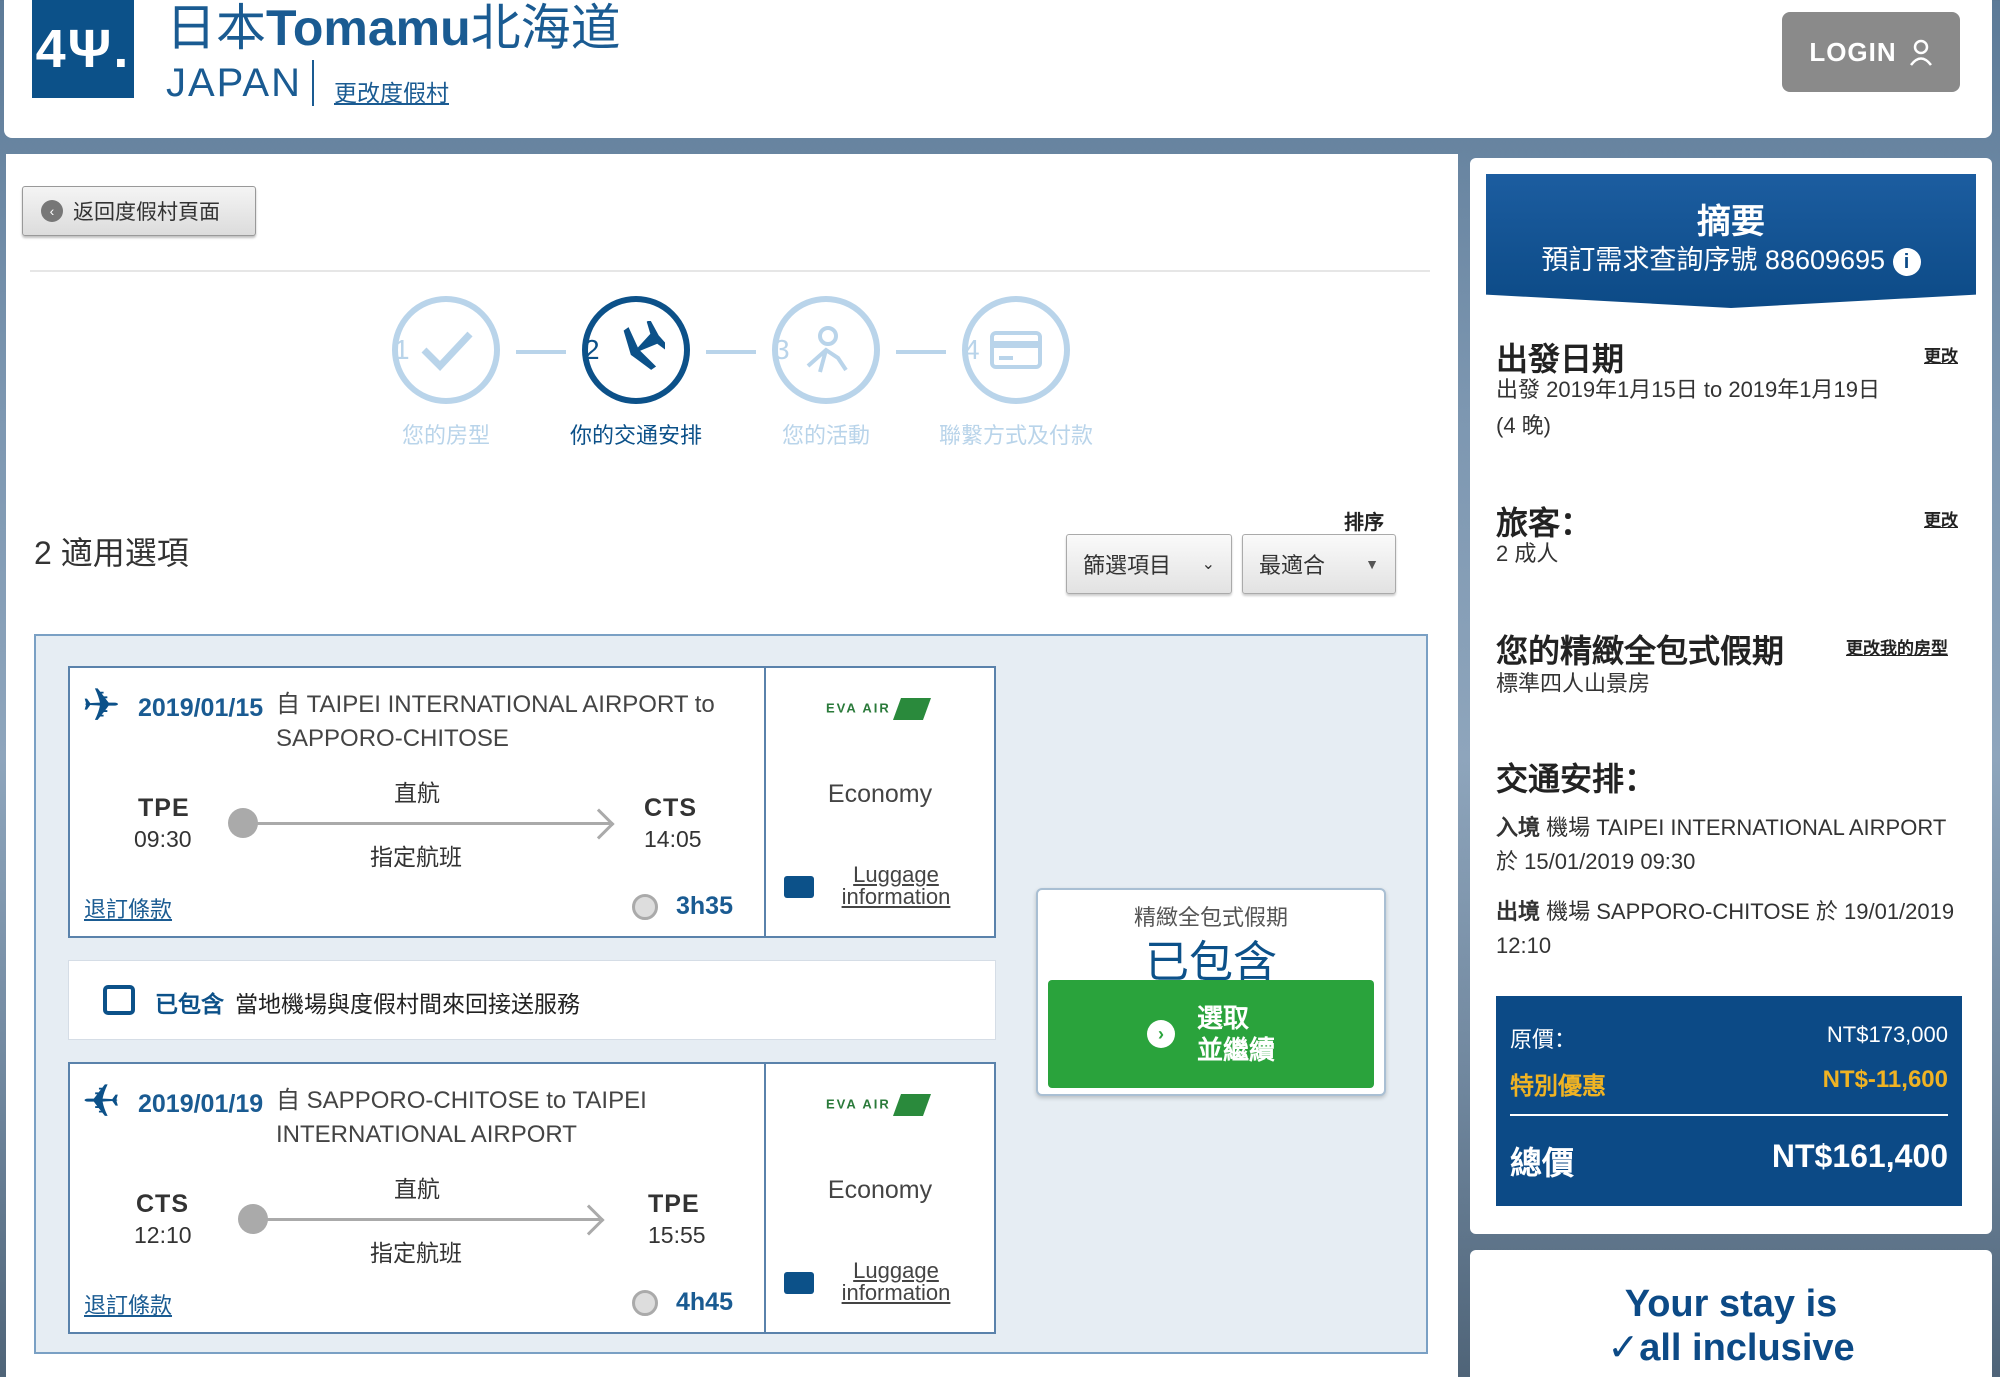 The width and height of the screenshot is (2000, 1377). What do you see at coordinates (216, 28) in the screenshot?
I see `resort-title-prefix: 日本` at bounding box center [216, 28].